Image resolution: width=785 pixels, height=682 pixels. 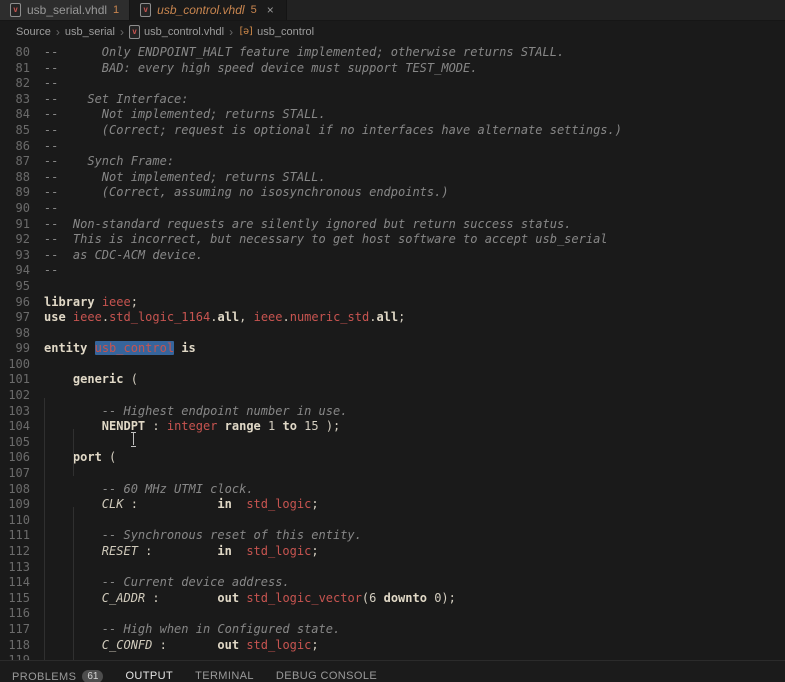 What do you see at coordinates (392, 209) in the screenshot?
I see `code-line: 90 --` at bounding box center [392, 209].